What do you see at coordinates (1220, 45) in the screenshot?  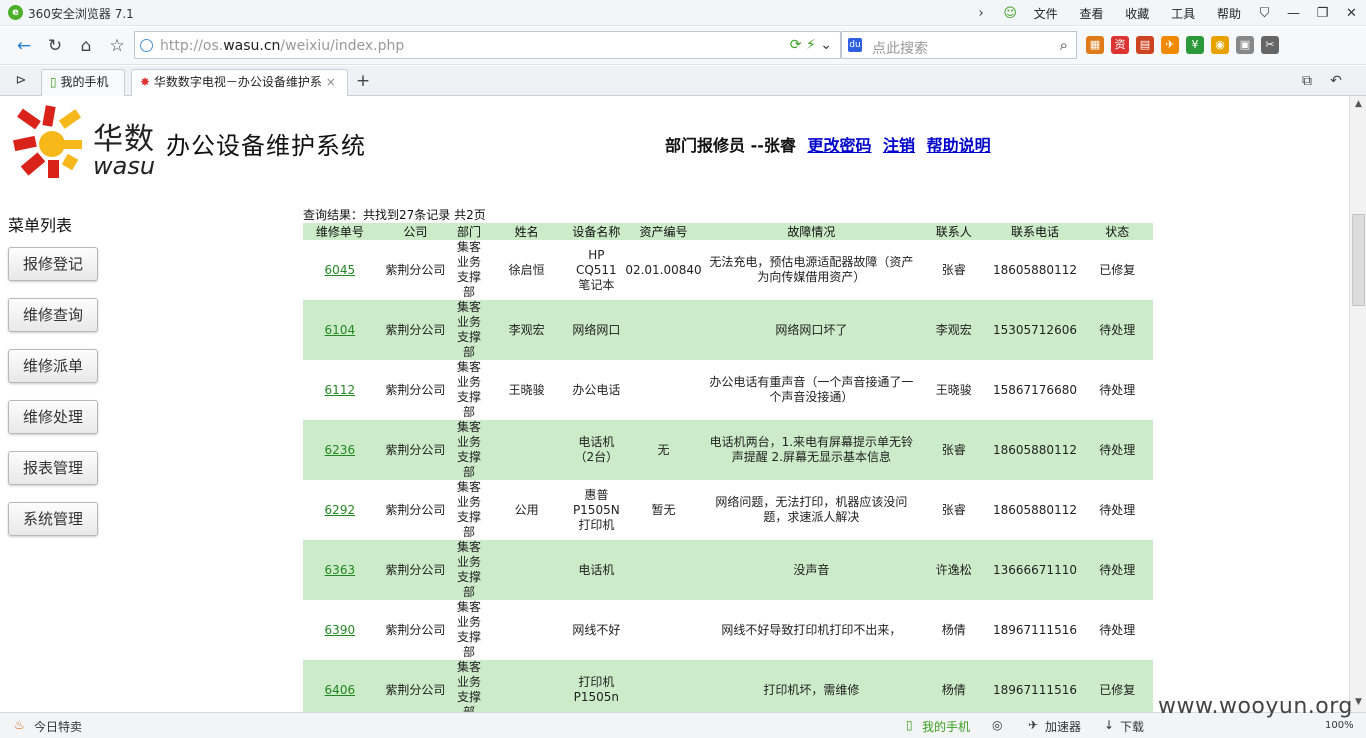 I see `game-icon: ◉` at bounding box center [1220, 45].